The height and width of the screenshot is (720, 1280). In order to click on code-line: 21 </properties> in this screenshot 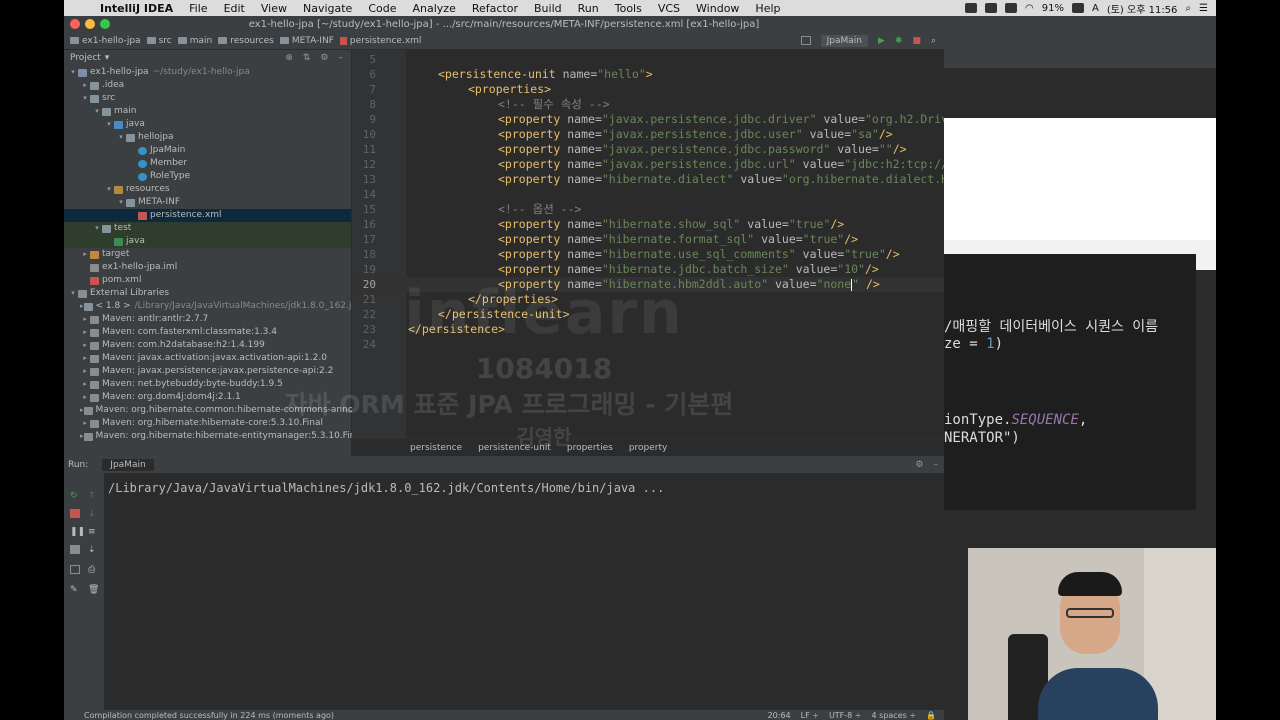, I will do `click(648, 299)`.